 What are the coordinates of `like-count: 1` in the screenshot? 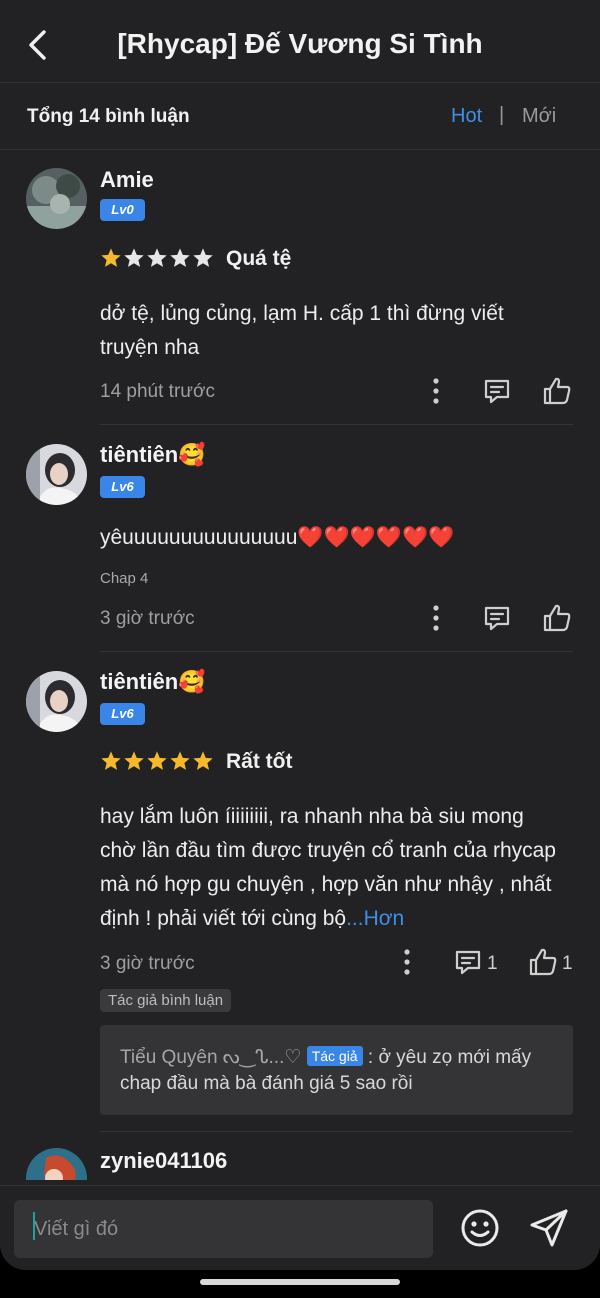 It's located at (567, 963).